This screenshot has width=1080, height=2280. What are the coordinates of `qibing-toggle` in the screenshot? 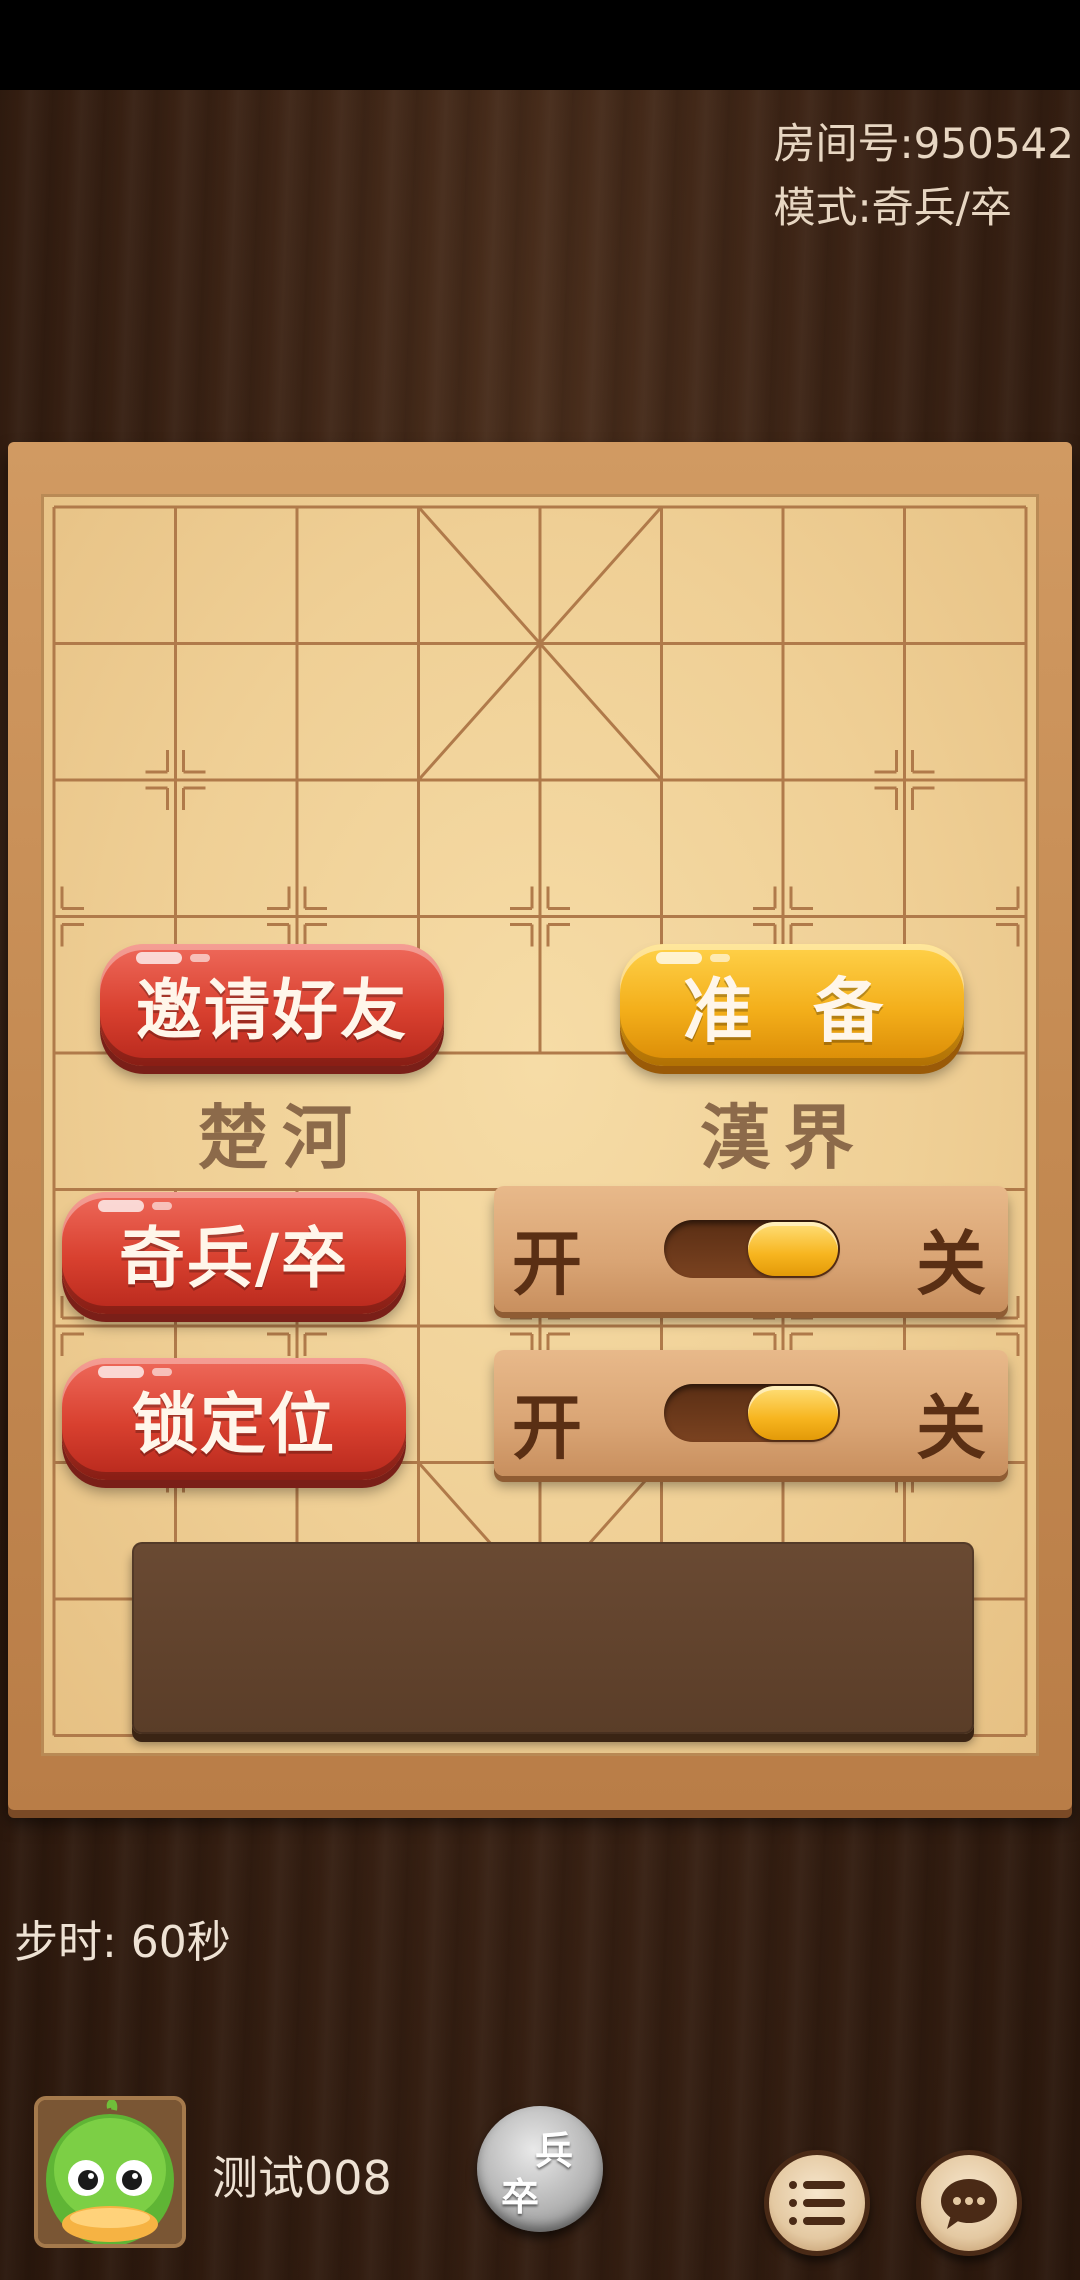 It's located at (752, 1249).